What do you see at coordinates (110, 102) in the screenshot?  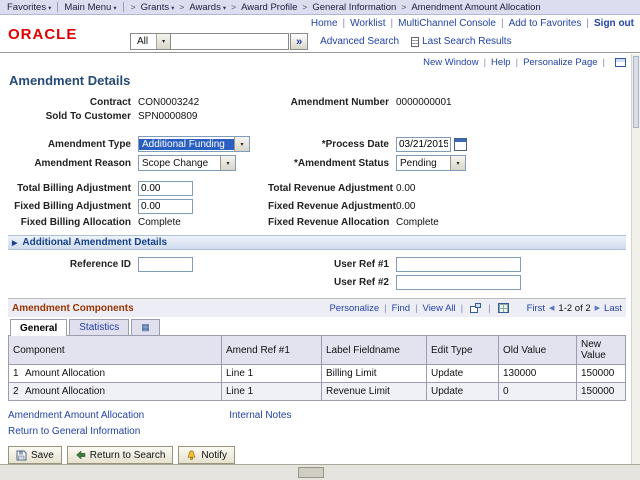 I see `contract-label: Contract` at bounding box center [110, 102].